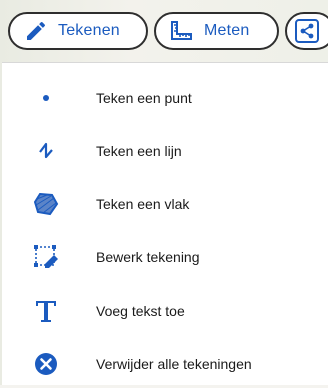  Describe the element at coordinates (139, 151) in the screenshot. I see `menu-item-label: Teken een lijn` at that location.